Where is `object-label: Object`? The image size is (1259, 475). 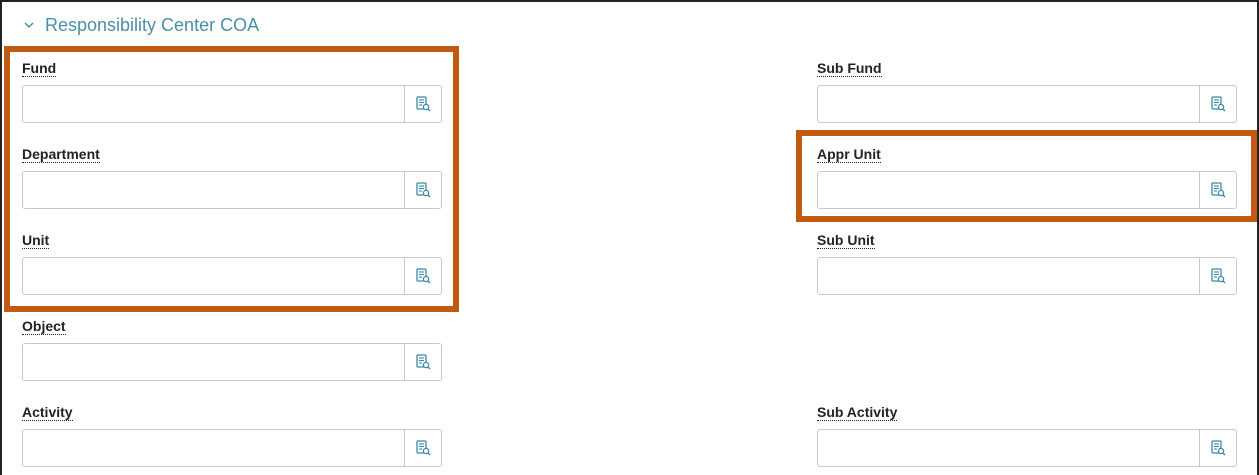 object-label: Object is located at coordinates (44, 326).